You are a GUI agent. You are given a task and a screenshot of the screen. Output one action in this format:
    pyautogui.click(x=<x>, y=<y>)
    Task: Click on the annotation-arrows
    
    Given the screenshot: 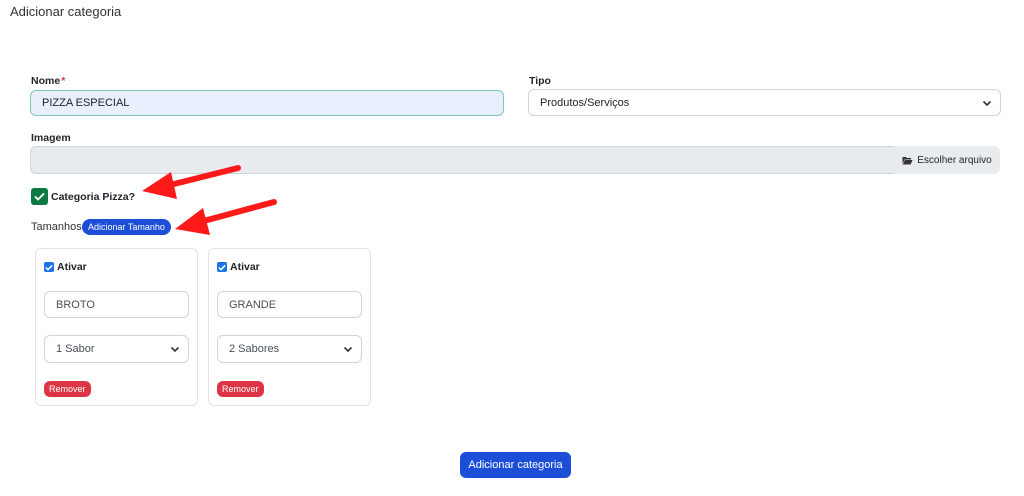 What is the action you would take?
    pyautogui.click(x=209, y=200)
    